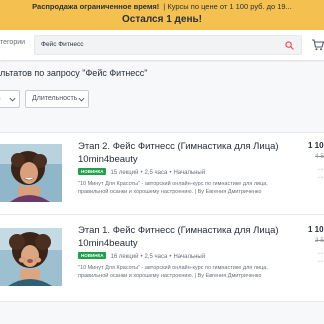  Describe the element at coordinates (319, 156) in the screenshot. I see `course-old-price: 4 5` at that location.